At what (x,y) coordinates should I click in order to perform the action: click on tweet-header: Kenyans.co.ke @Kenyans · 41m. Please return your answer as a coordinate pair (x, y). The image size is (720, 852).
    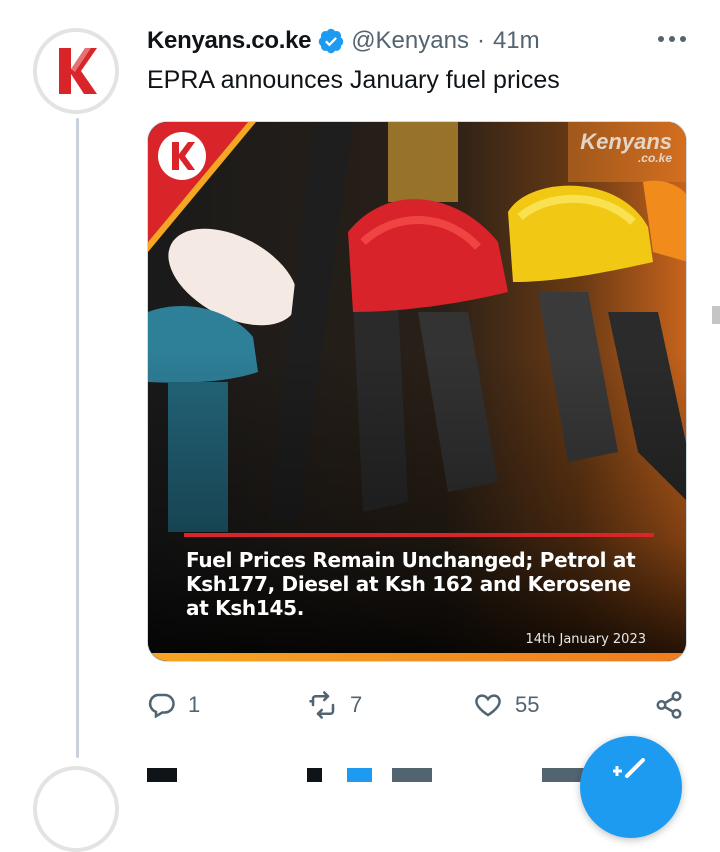
    Looking at the image, I should click on (343, 41).